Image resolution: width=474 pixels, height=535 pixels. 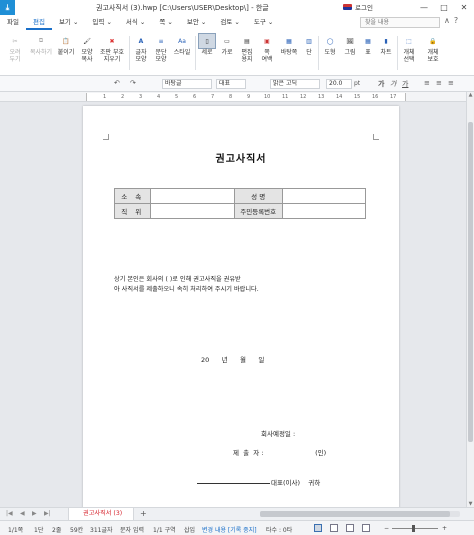 What do you see at coordinates (231, 84) in the screenshot?
I see `language-select: 대표` at bounding box center [231, 84].